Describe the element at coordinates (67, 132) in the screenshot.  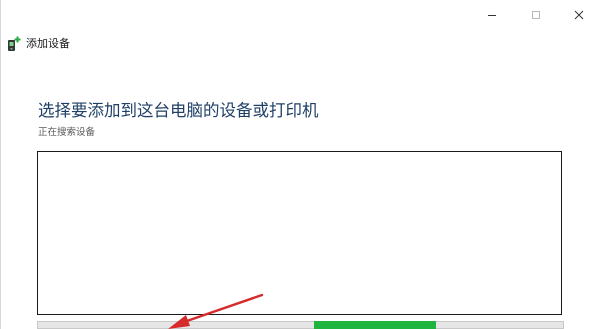
I see `search-status-text: 正在搜索设备` at that location.